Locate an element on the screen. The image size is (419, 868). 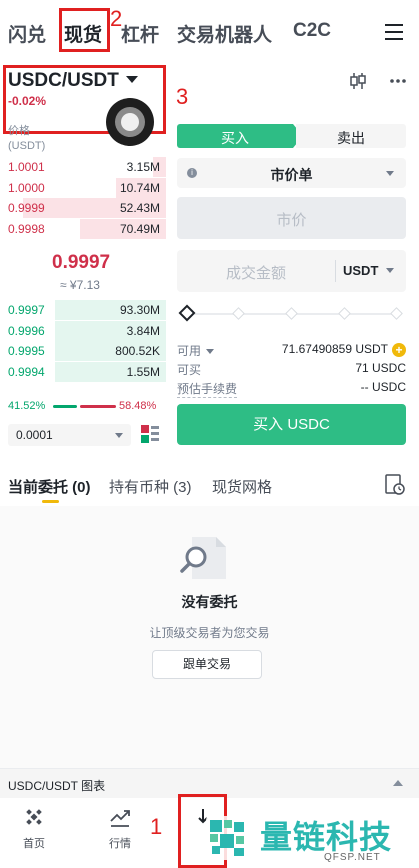
active-tab-indicator is located at coordinates (50, 501).